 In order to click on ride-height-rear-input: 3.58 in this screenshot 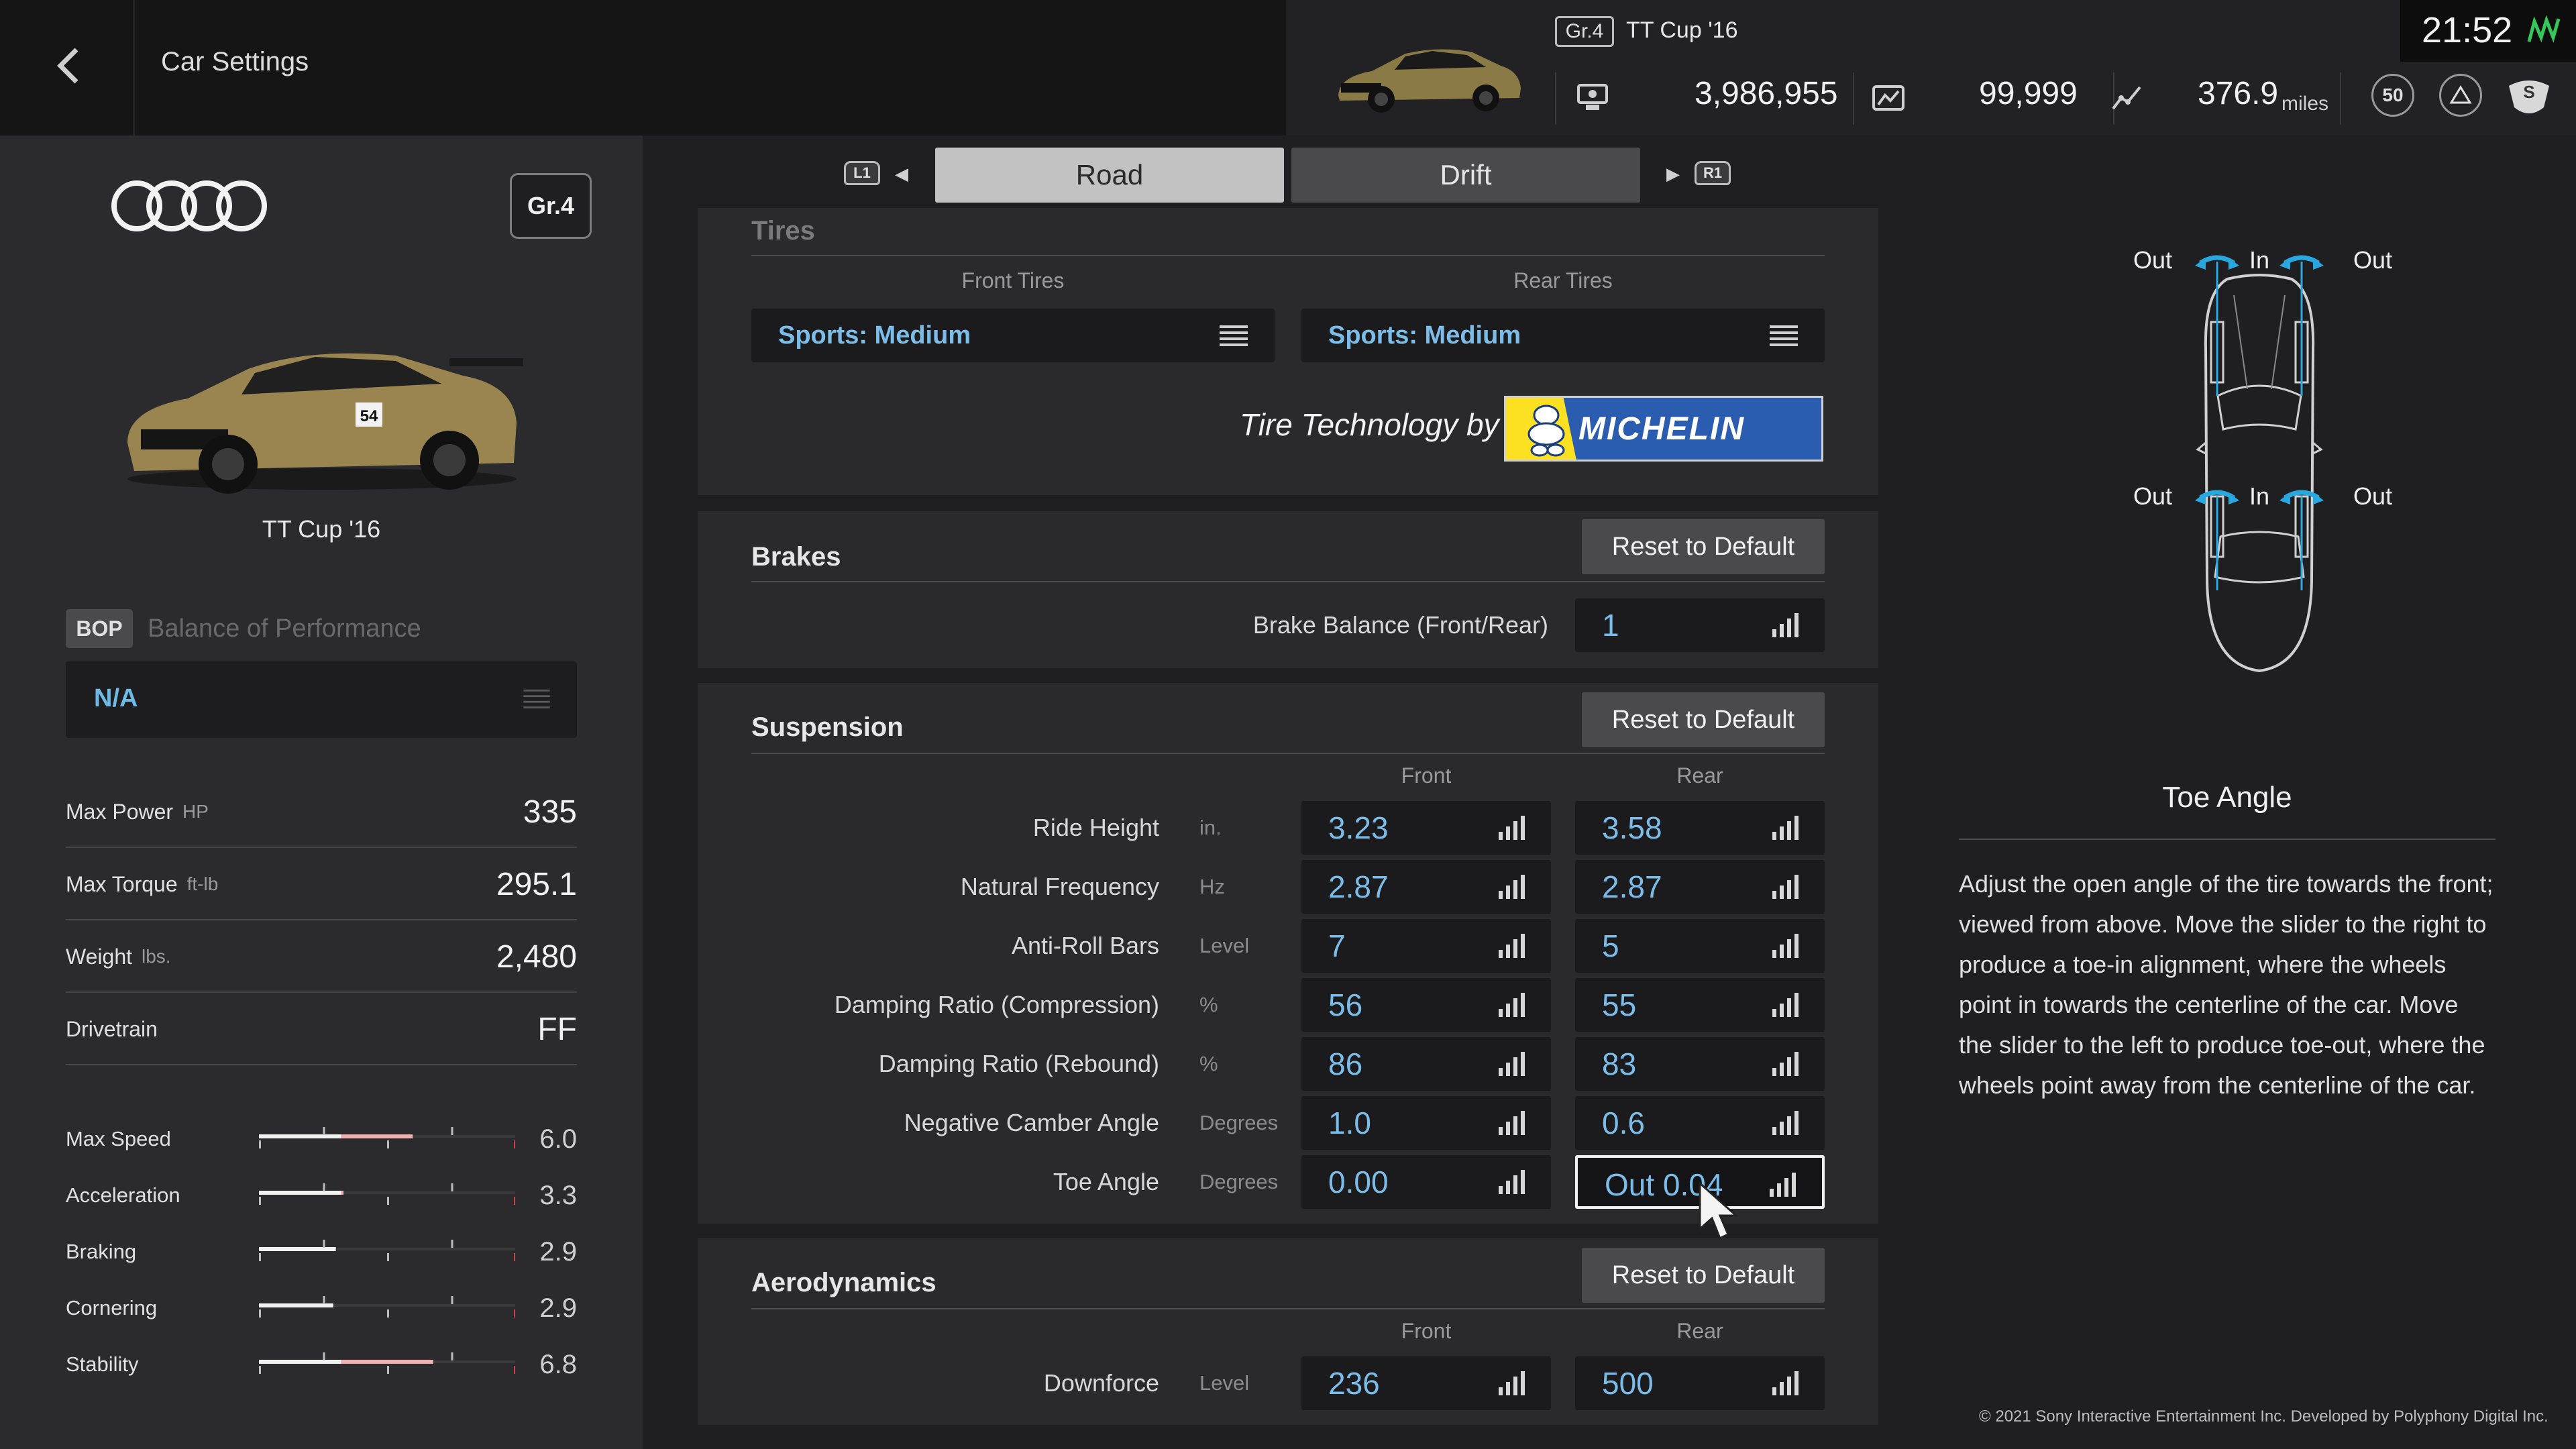, I will do `click(1700, 828)`.